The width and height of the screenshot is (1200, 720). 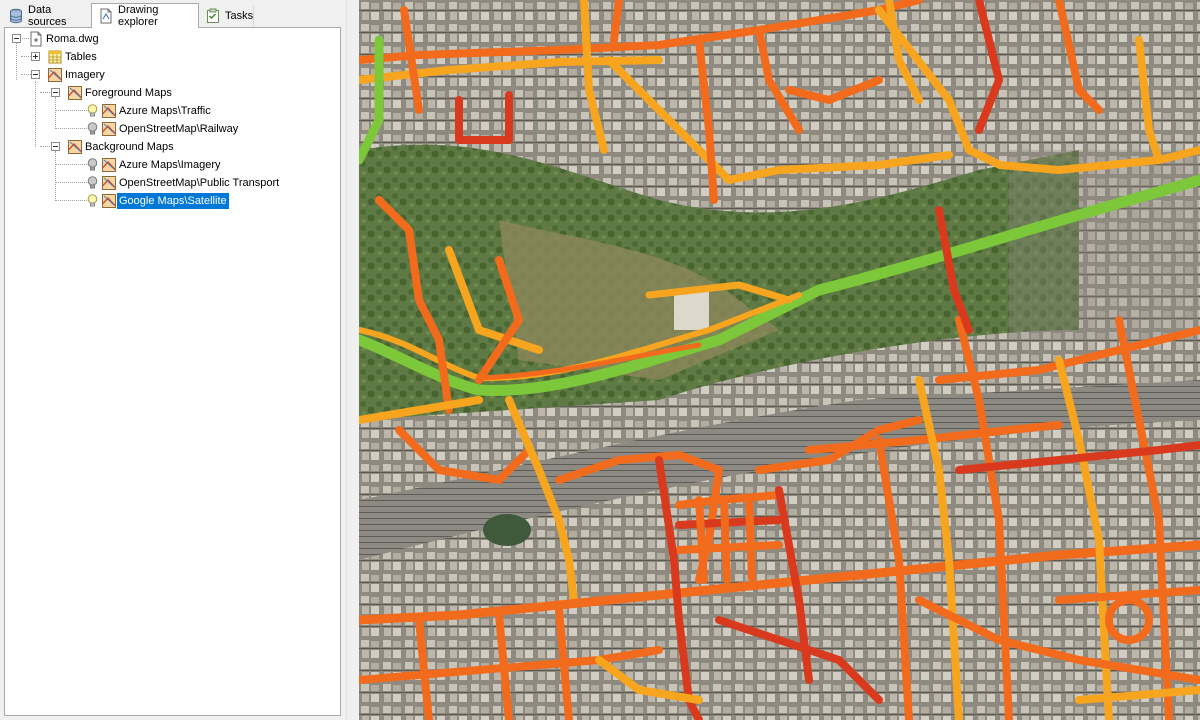 I want to click on tree-node-google-satellite: Google Maps\Satellite, so click(x=158, y=201).